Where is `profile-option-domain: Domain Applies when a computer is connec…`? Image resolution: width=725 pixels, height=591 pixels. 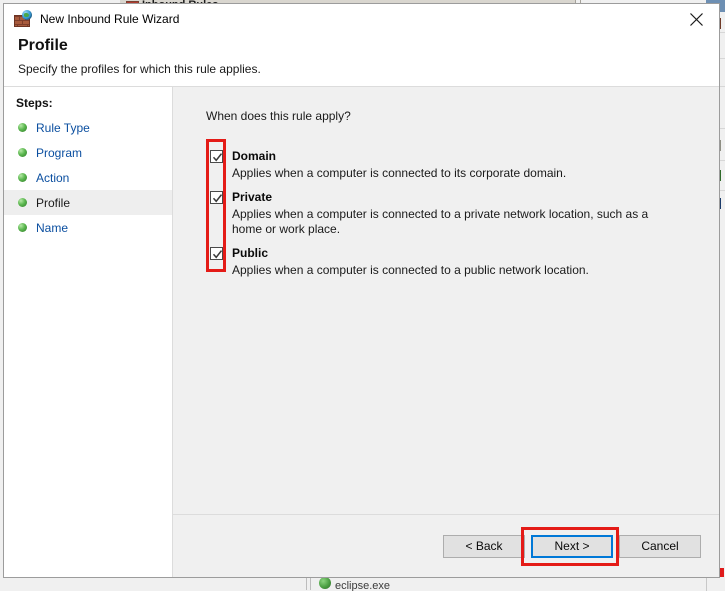 profile-option-domain: Domain Applies when a computer is connec… is located at coordinates (462, 165).